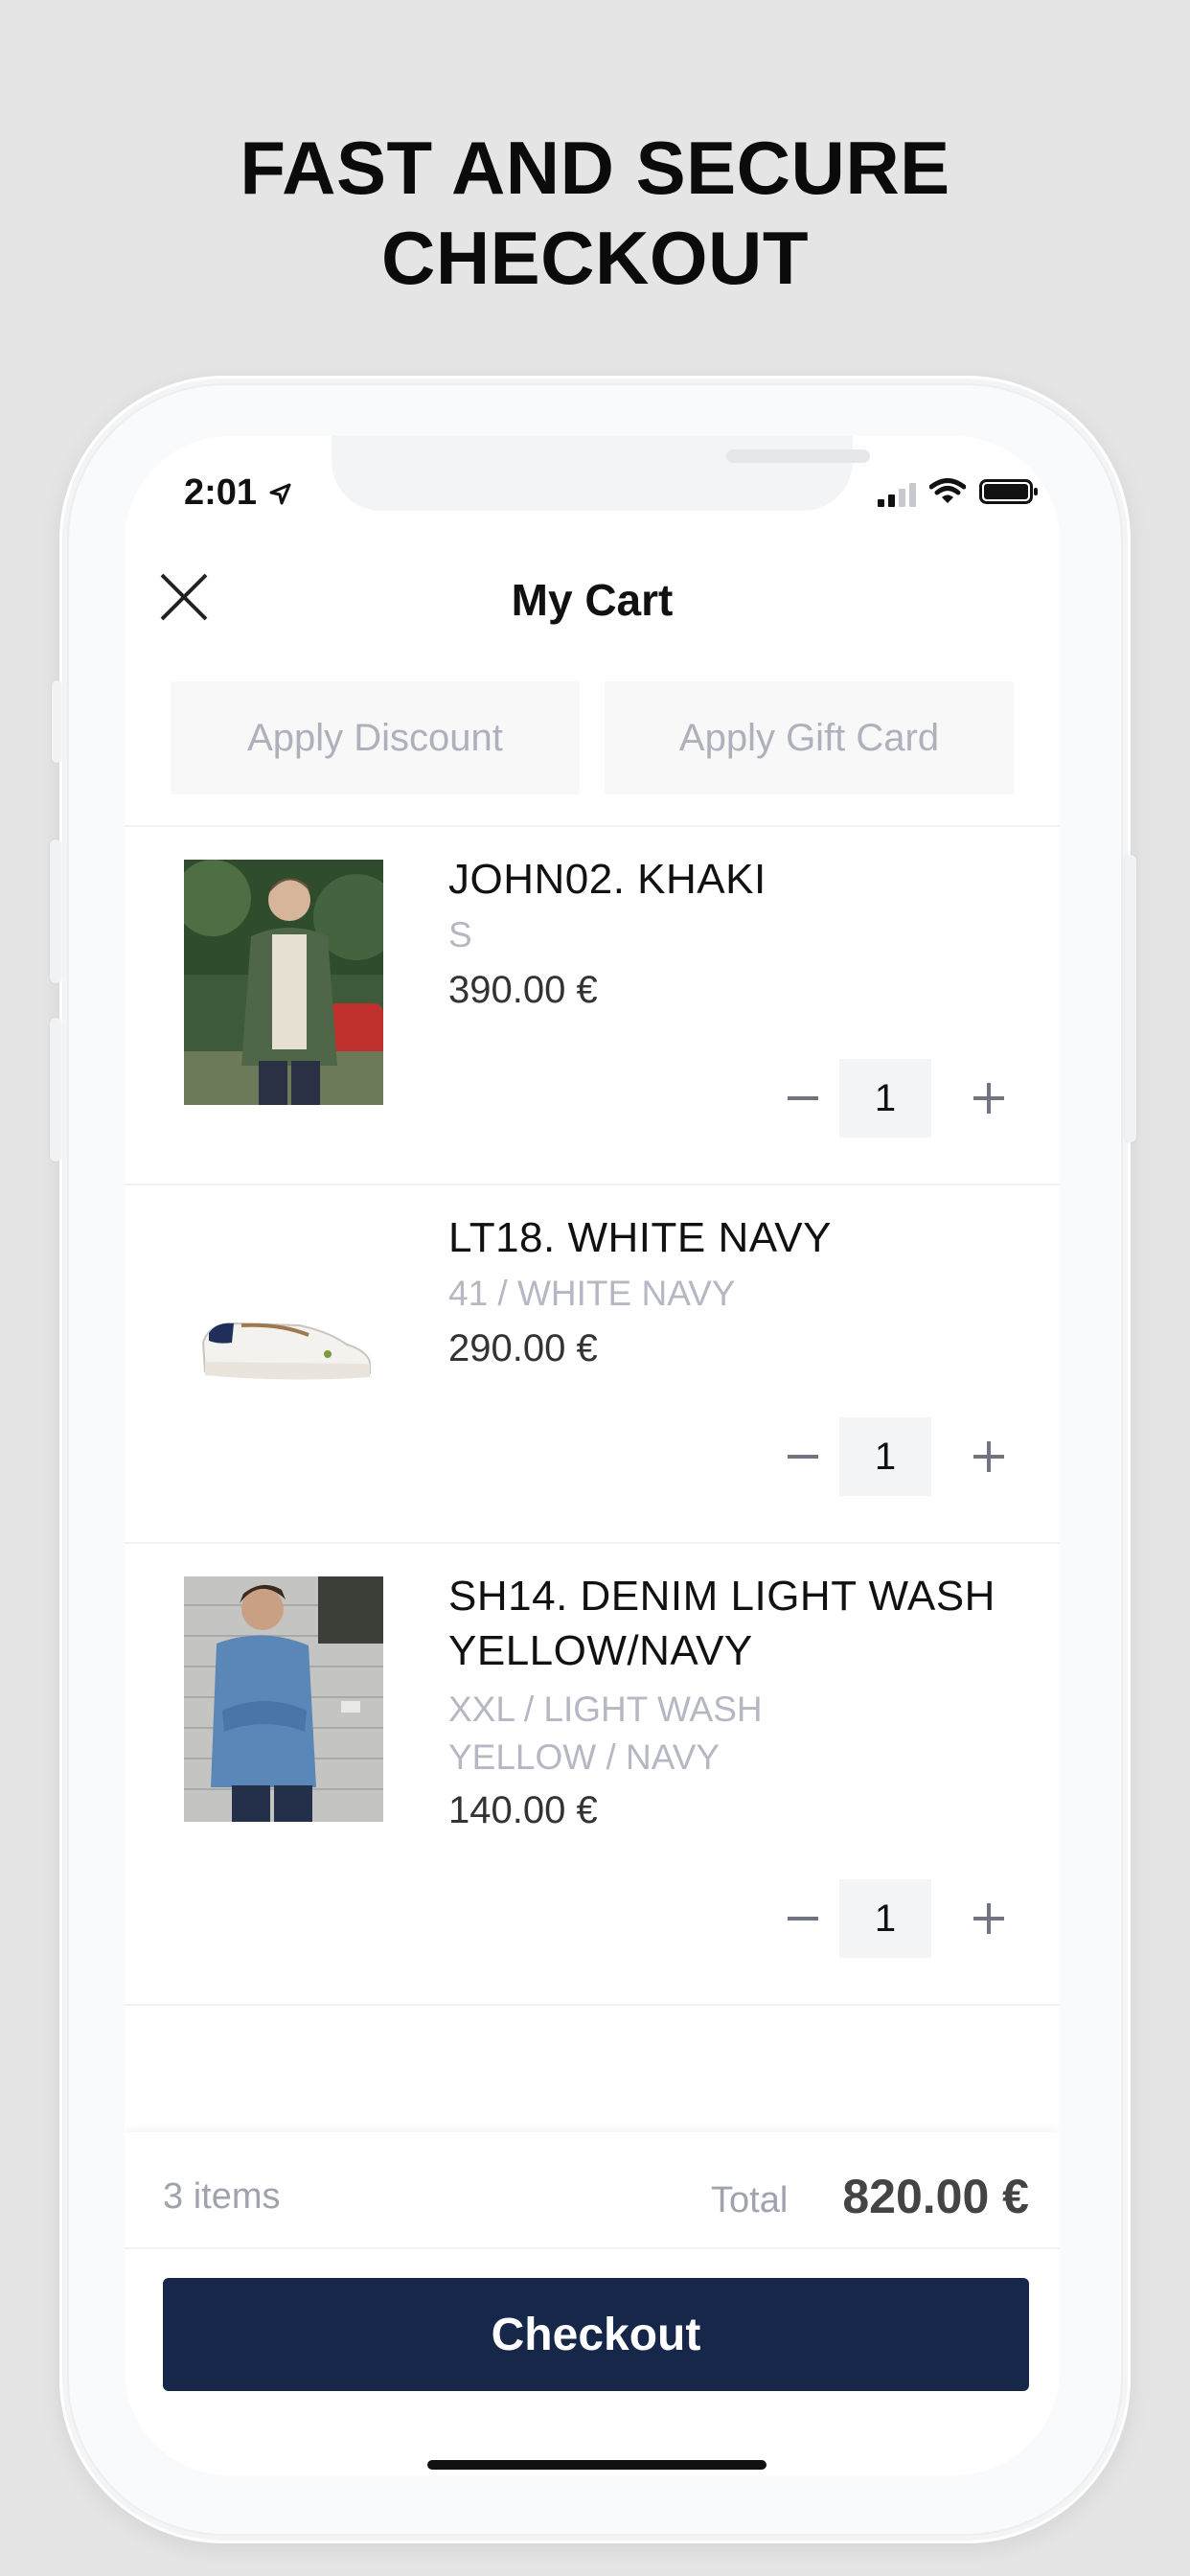 This screenshot has width=1190, height=2576. I want to click on phone-power-button, so click(1131, 998).